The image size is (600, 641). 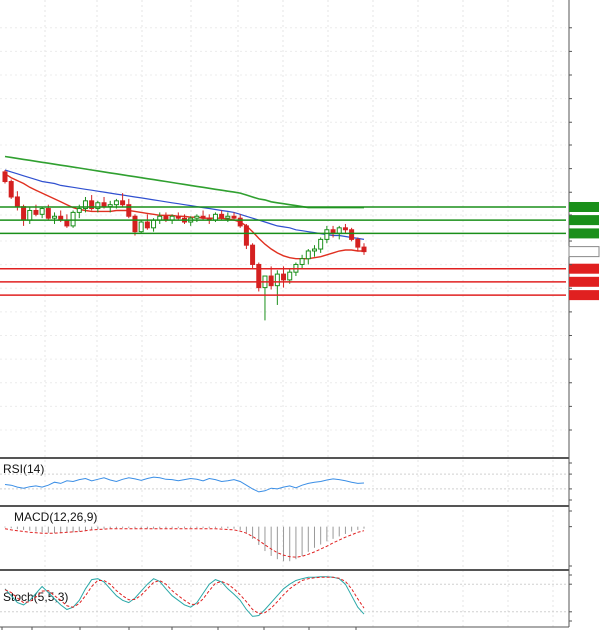 I want to click on stoch-pane: Stoch(5,5,3), so click(x=286, y=598).